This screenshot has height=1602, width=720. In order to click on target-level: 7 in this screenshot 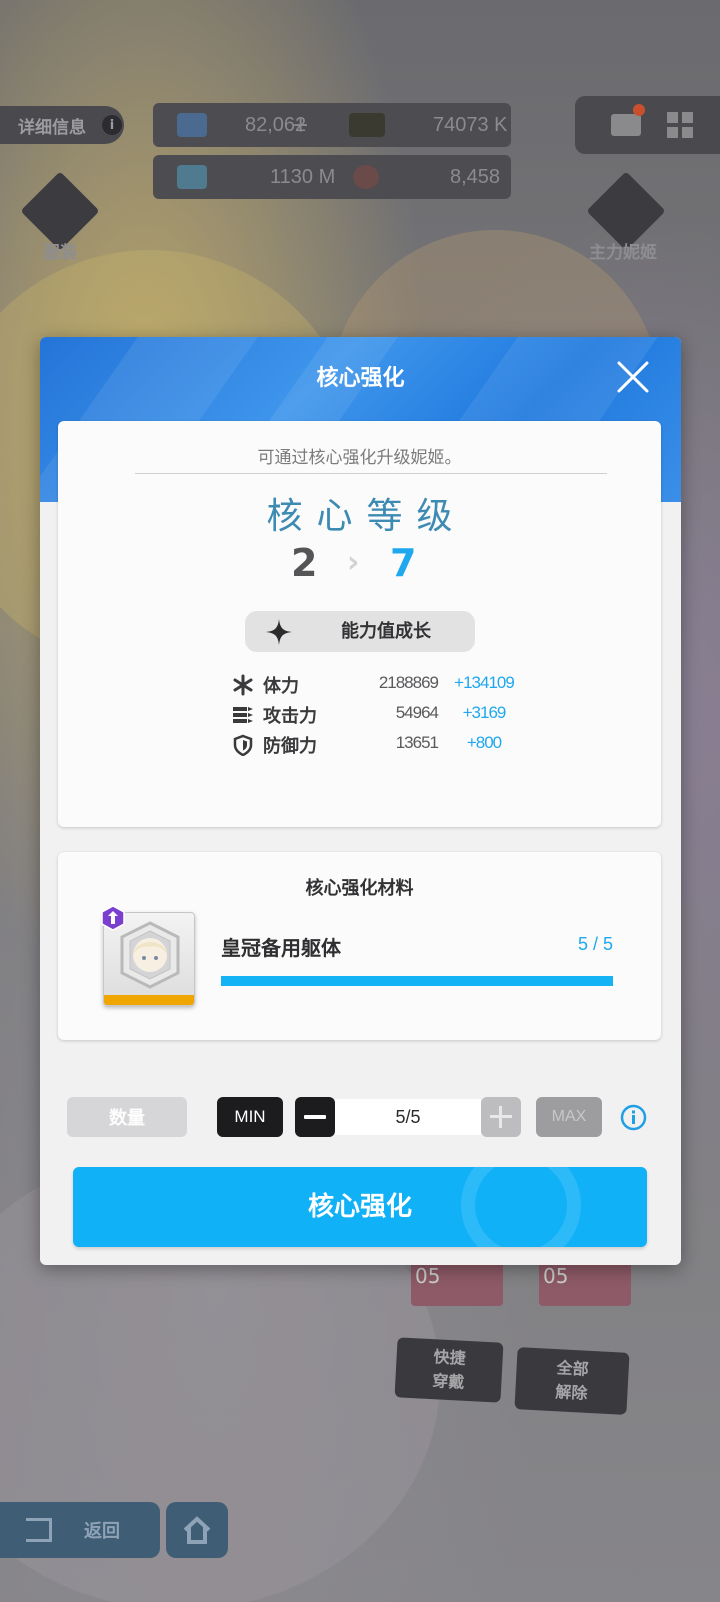, I will do `click(403, 563)`.